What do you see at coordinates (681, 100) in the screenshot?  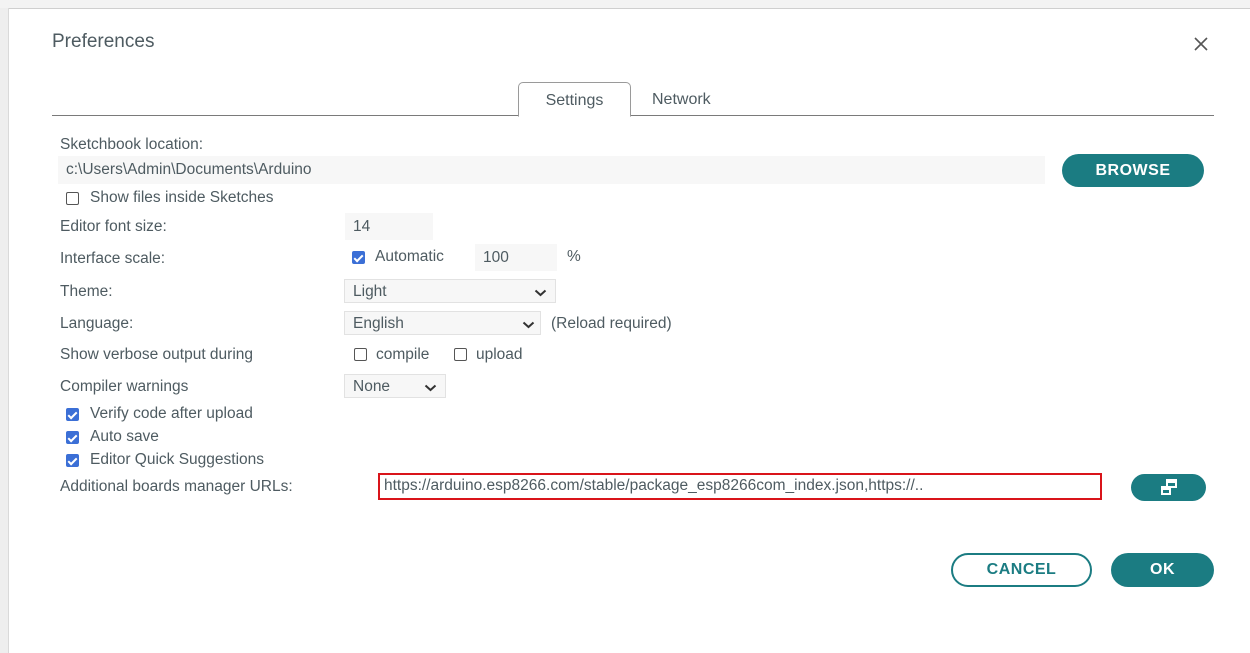 I see `tab-network: Network` at bounding box center [681, 100].